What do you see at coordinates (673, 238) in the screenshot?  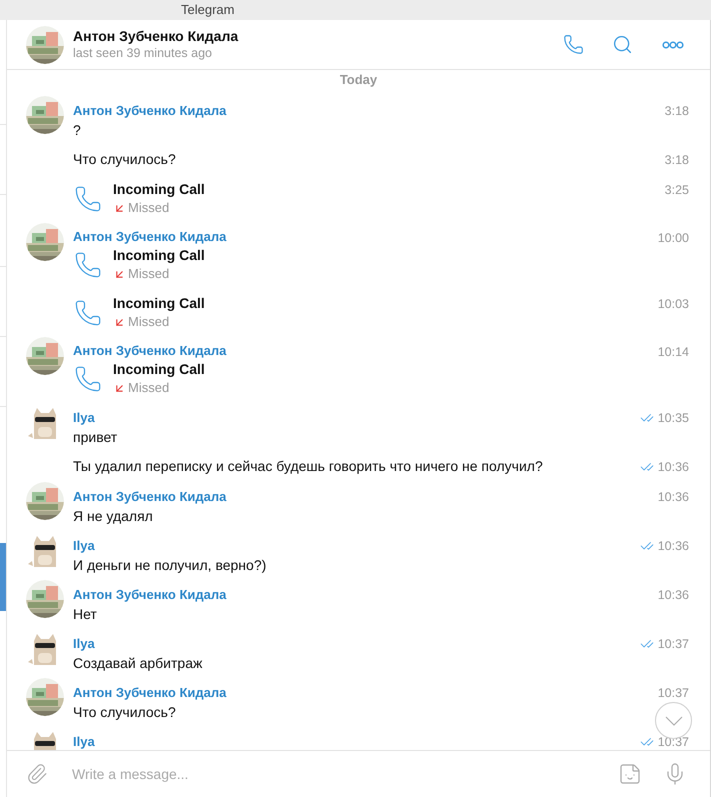 I see `message-time: 10:00` at bounding box center [673, 238].